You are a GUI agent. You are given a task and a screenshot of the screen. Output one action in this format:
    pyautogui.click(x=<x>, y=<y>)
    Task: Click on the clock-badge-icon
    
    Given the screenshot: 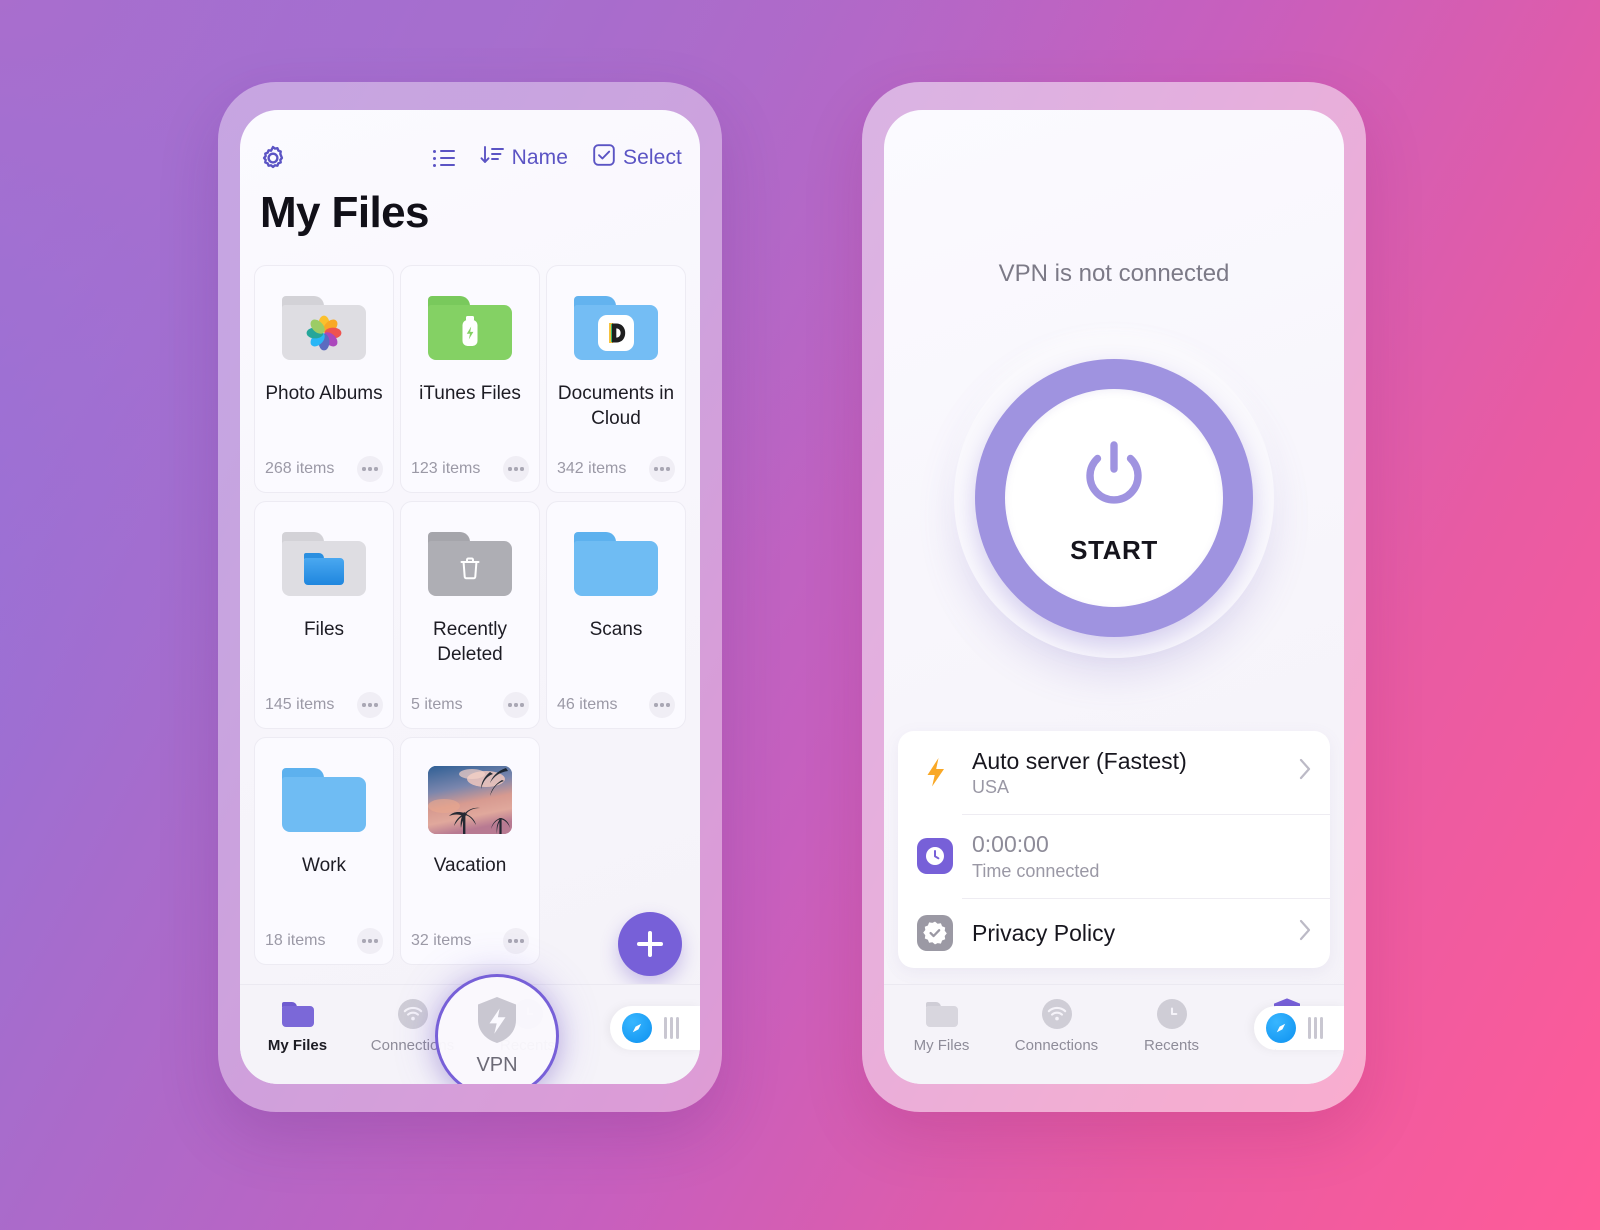 What is the action you would take?
    pyautogui.click(x=935, y=856)
    